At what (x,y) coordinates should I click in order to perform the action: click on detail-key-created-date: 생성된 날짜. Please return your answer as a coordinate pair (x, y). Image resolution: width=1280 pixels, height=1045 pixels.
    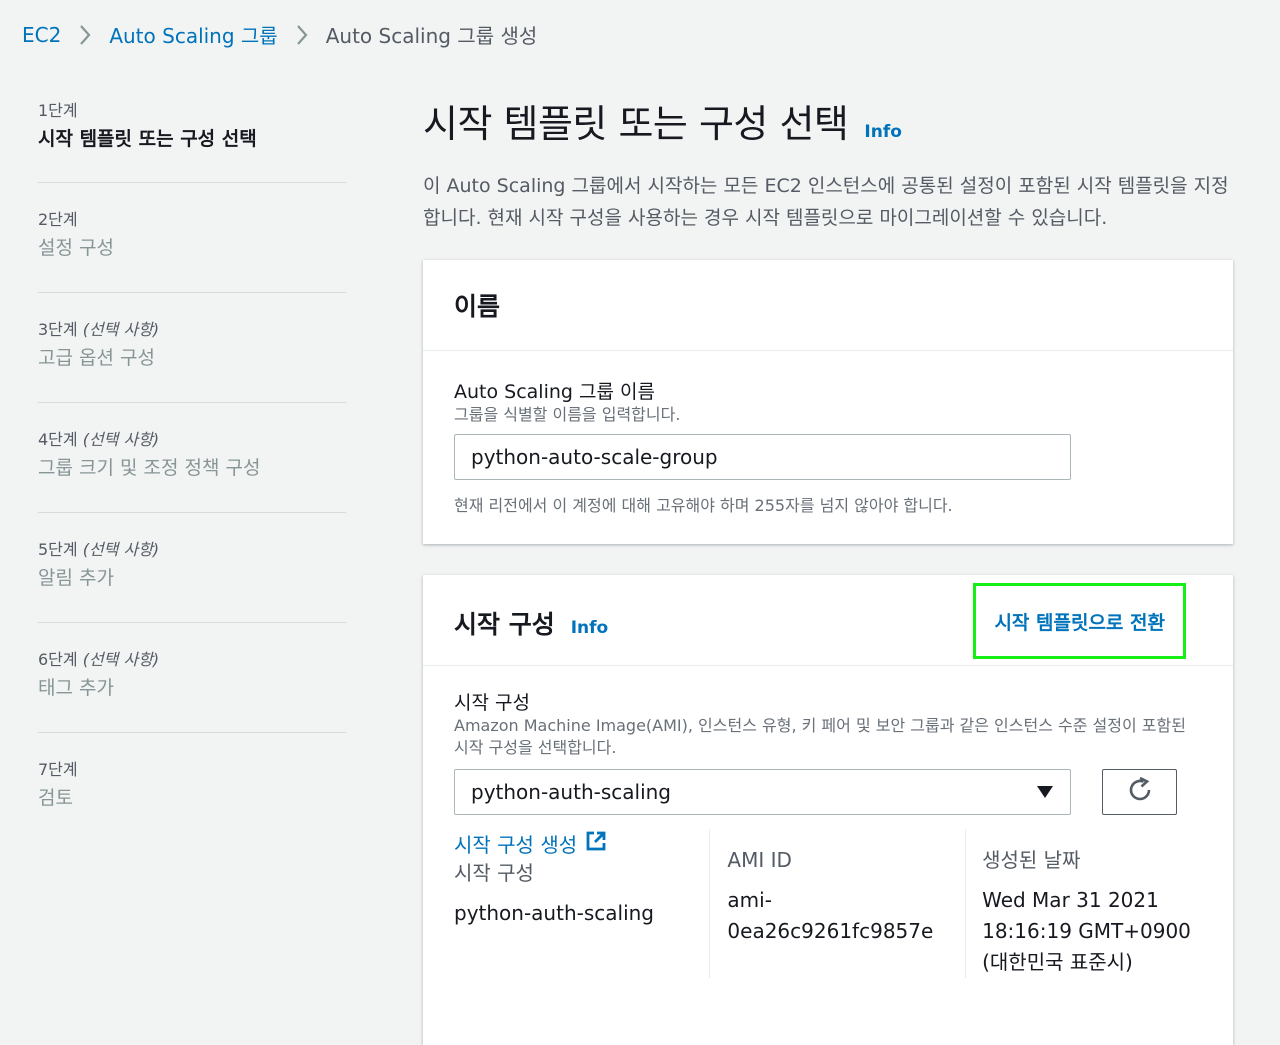
    Looking at the image, I should click on (1031, 860).